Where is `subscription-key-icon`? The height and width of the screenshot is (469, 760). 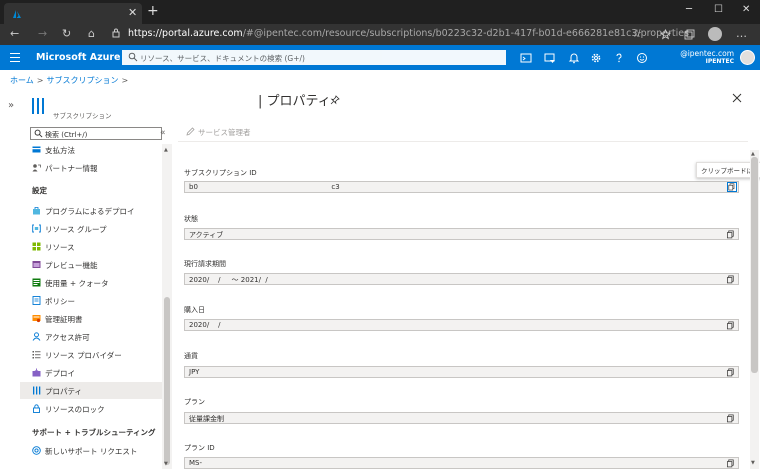 subscription-key-icon is located at coordinates (39, 107).